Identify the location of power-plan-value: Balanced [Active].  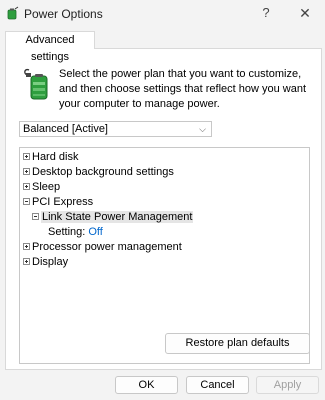
(65, 129).